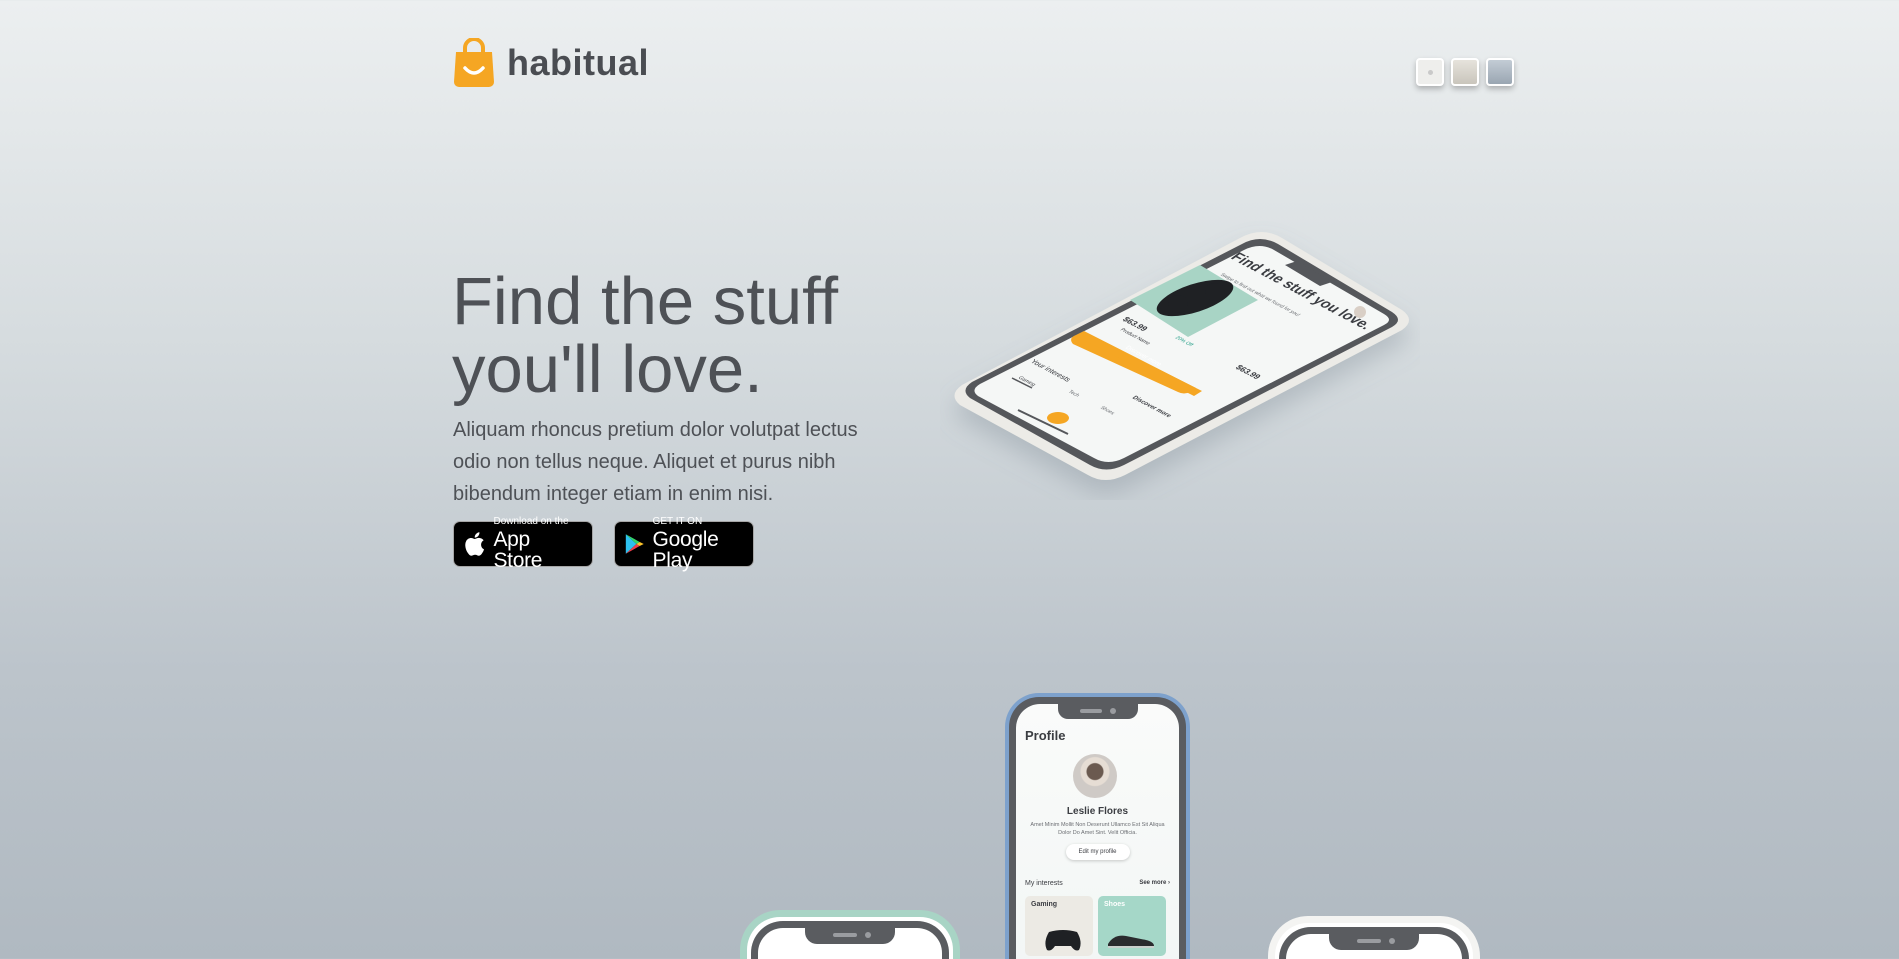 The image size is (1899, 959). I want to click on google-play-icon, so click(634, 544).